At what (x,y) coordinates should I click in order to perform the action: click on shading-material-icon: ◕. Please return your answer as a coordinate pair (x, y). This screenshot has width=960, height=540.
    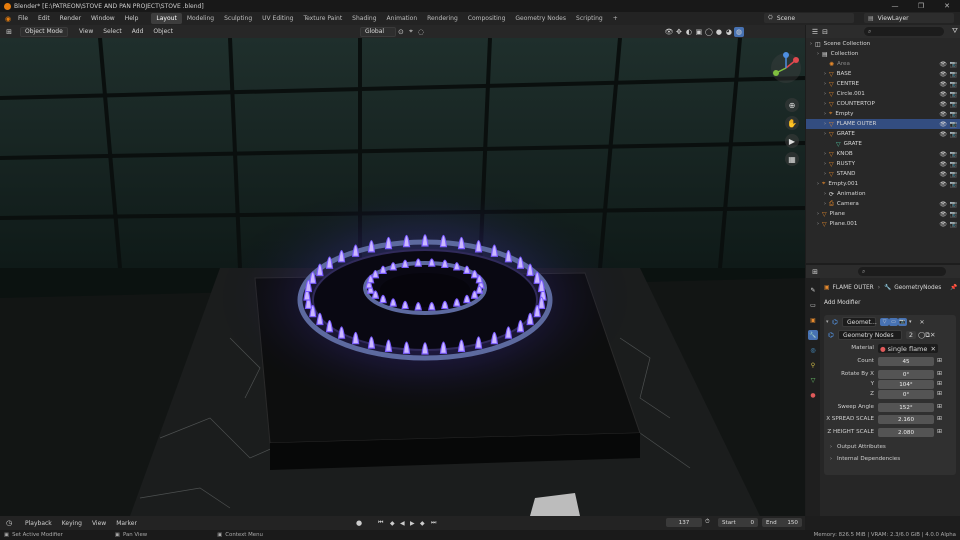
    Looking at the image, I should click on (729, 32).